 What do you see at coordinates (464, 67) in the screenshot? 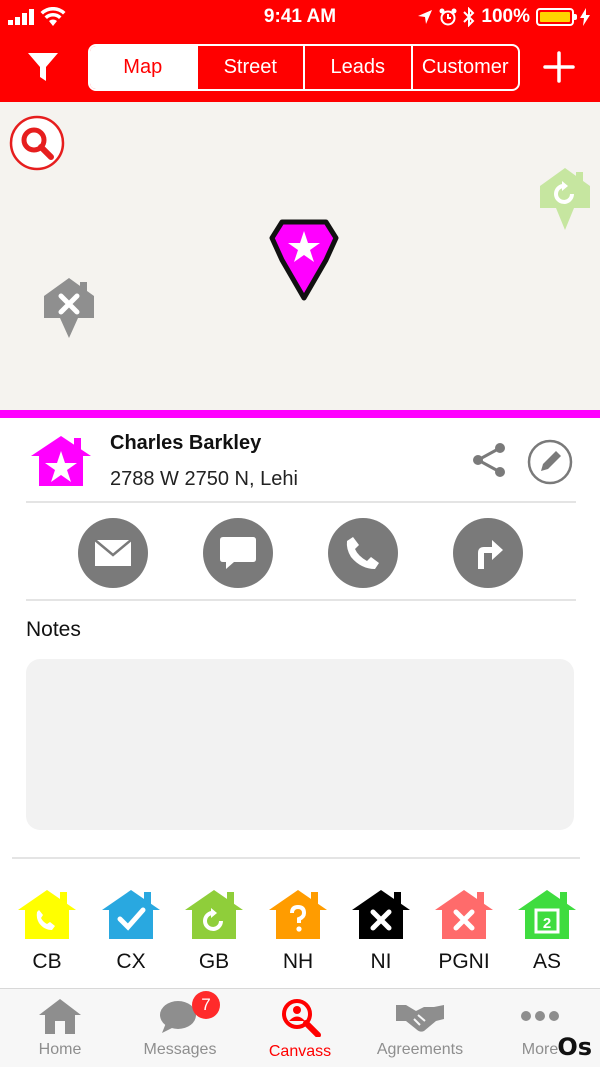
I see `tab-customer: Customer` at bounding box center [464, 67].